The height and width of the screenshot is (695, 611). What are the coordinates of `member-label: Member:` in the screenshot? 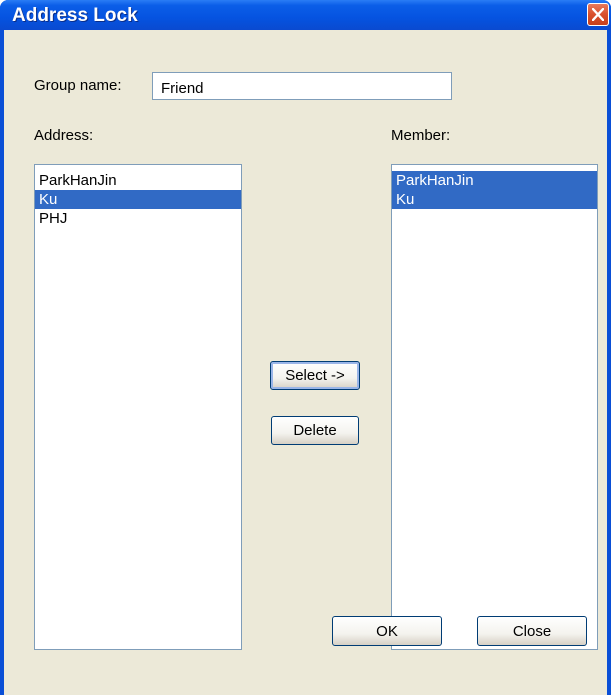 It's located at (421, 135).